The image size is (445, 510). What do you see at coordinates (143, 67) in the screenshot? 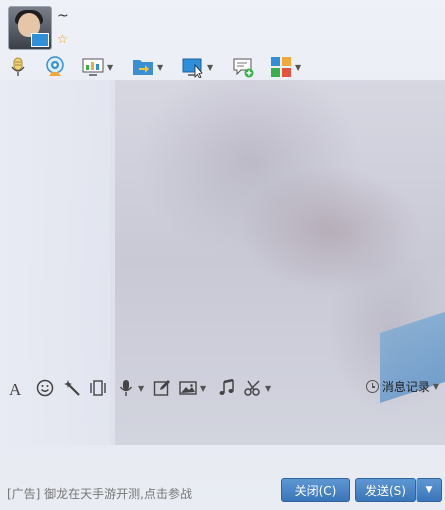
I see `file-transfer-icon` at bounding box center [143, 67].